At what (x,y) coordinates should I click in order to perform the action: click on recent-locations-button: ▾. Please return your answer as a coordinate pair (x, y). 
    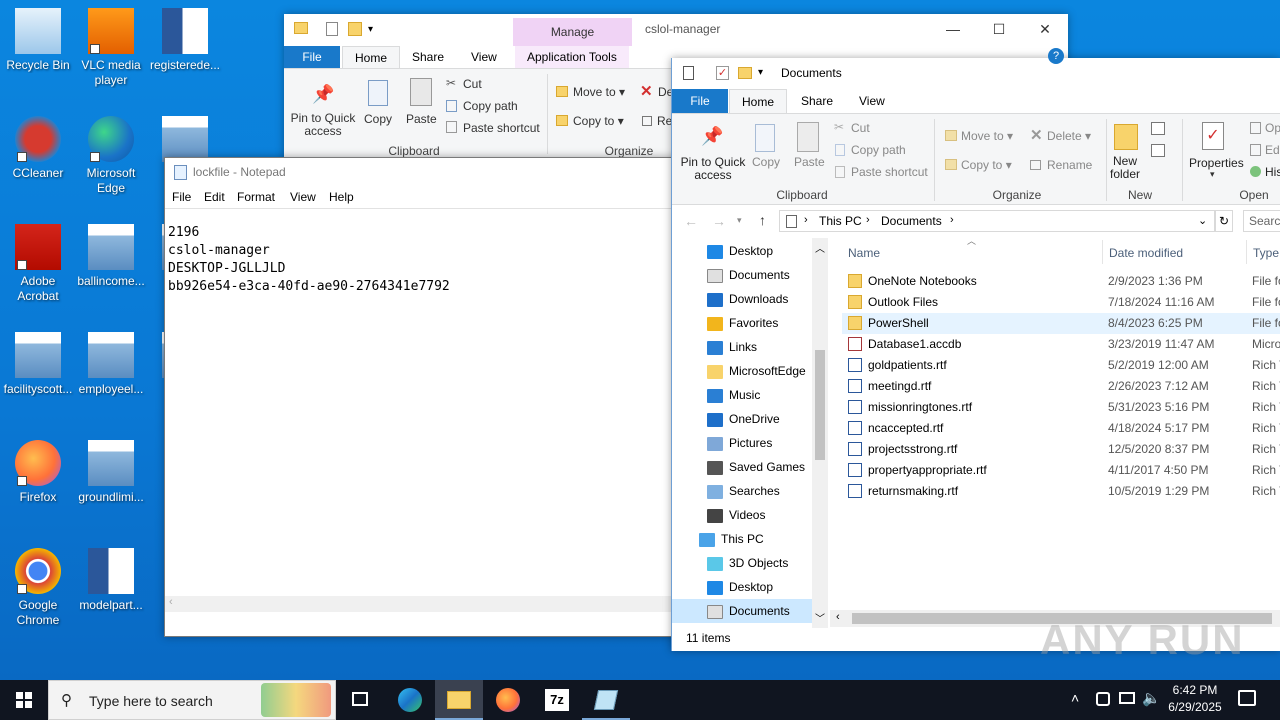
    Looking at the image, I should click on (739, 220).